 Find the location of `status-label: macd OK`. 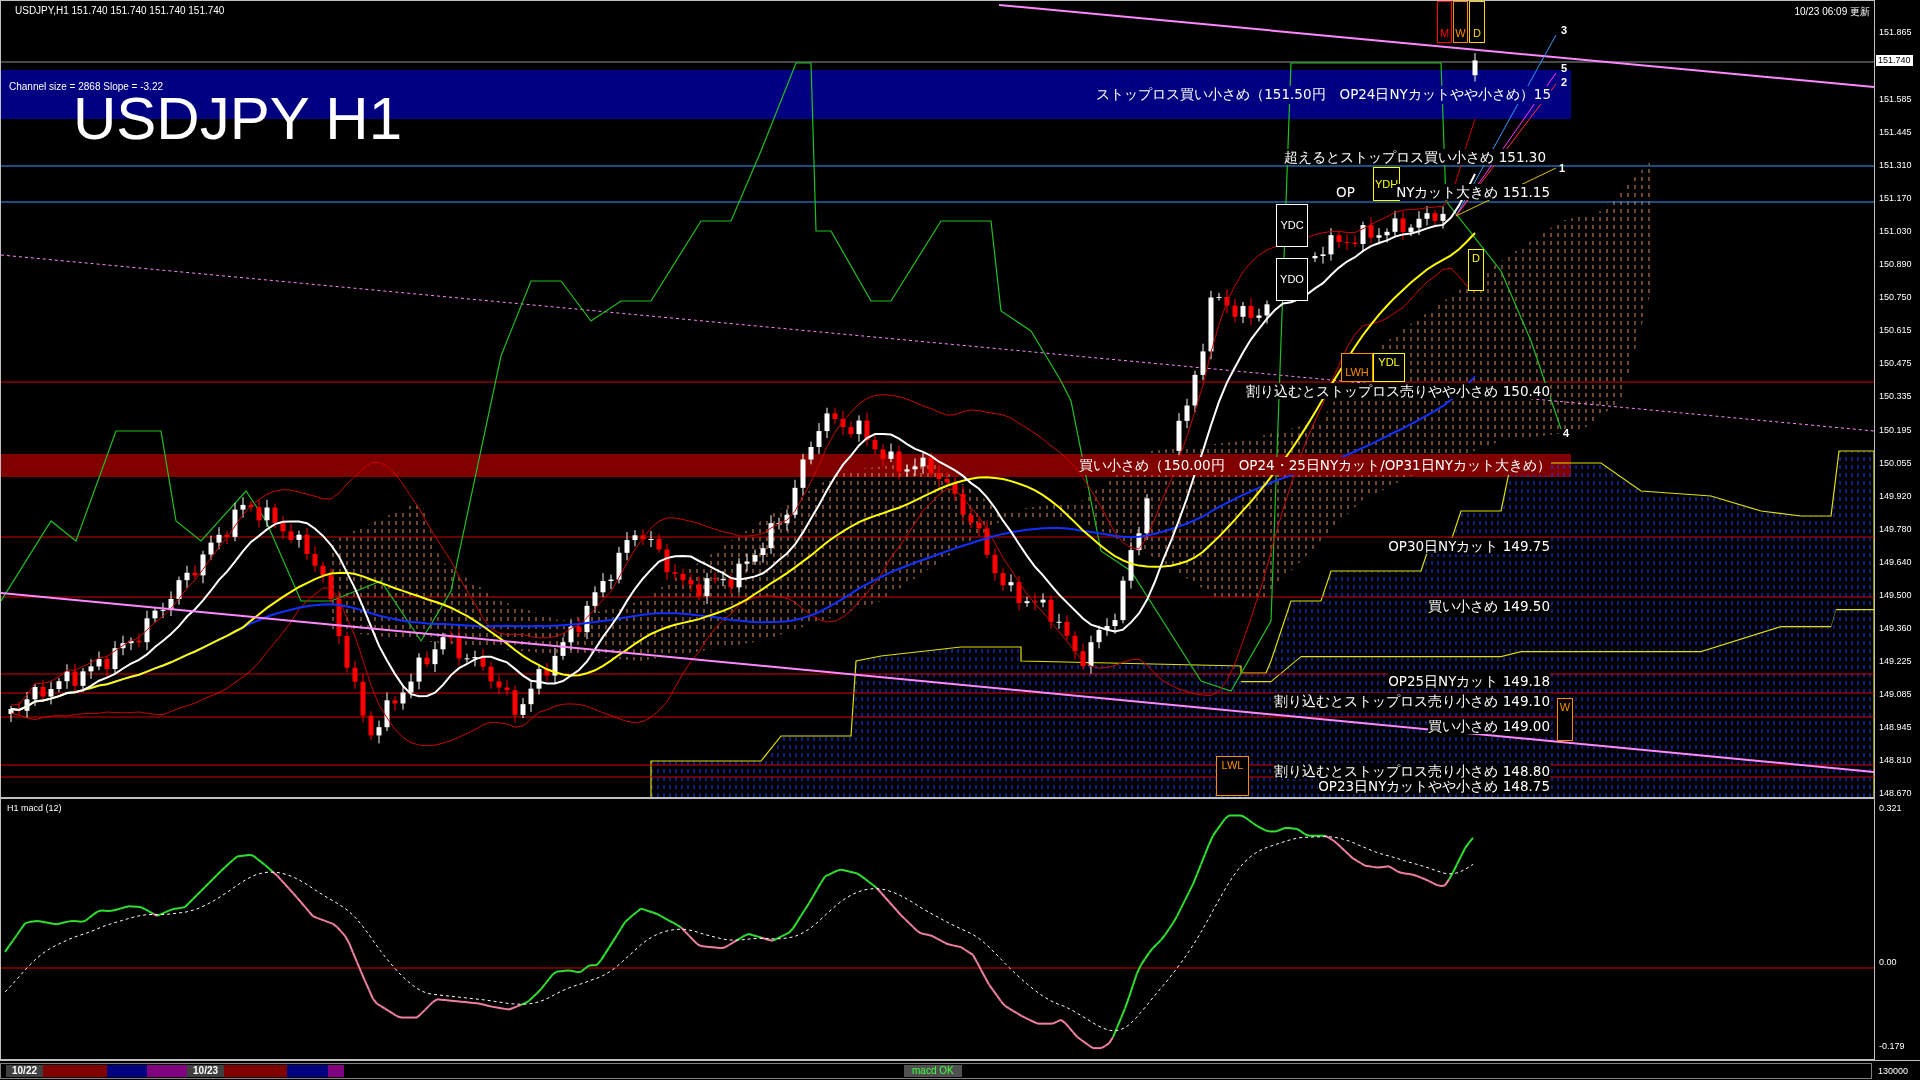

status-label: macd OK is located at coordinates (933, 1071).